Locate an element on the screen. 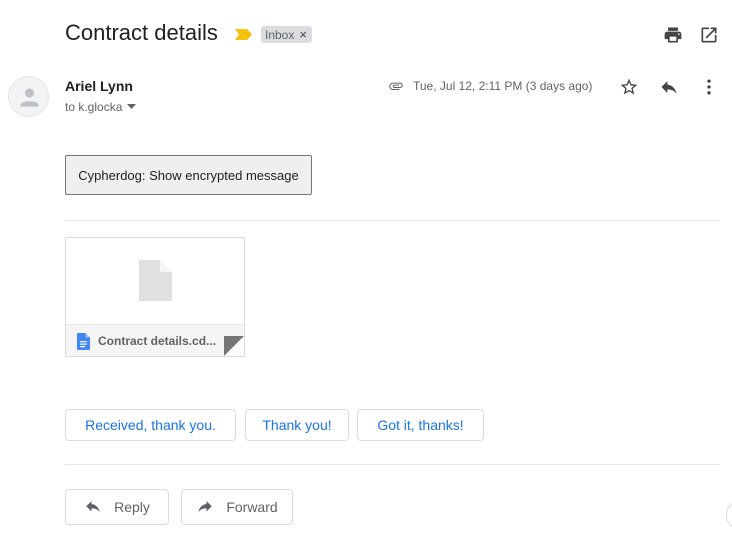  print-icon is located at coordinates (673, 35).